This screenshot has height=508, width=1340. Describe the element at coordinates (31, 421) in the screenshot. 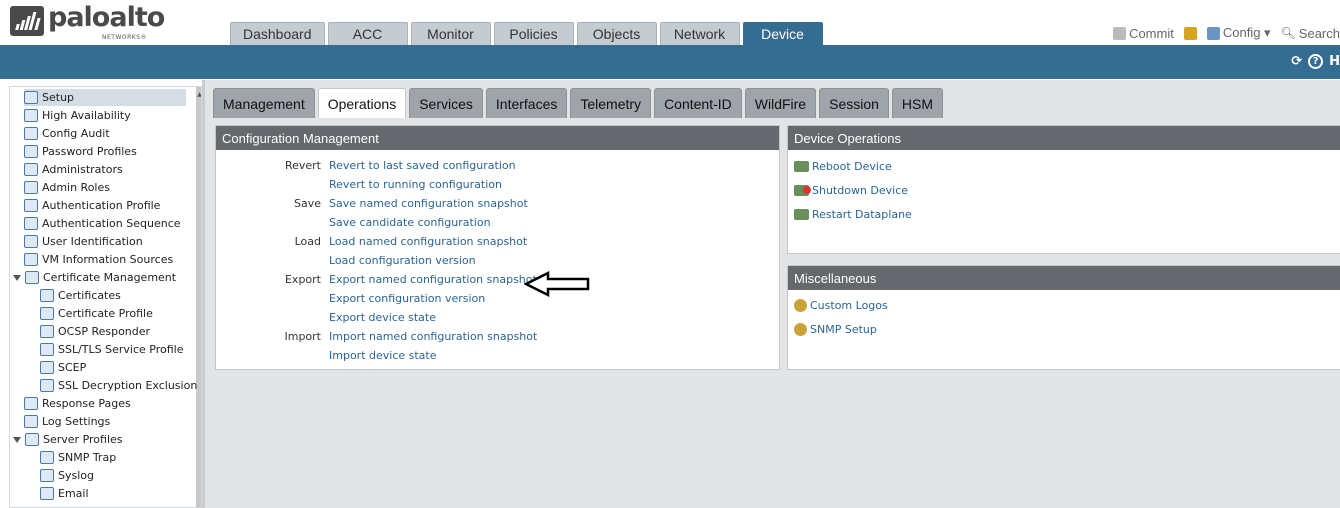

I see `log-settings-icon` at that location.